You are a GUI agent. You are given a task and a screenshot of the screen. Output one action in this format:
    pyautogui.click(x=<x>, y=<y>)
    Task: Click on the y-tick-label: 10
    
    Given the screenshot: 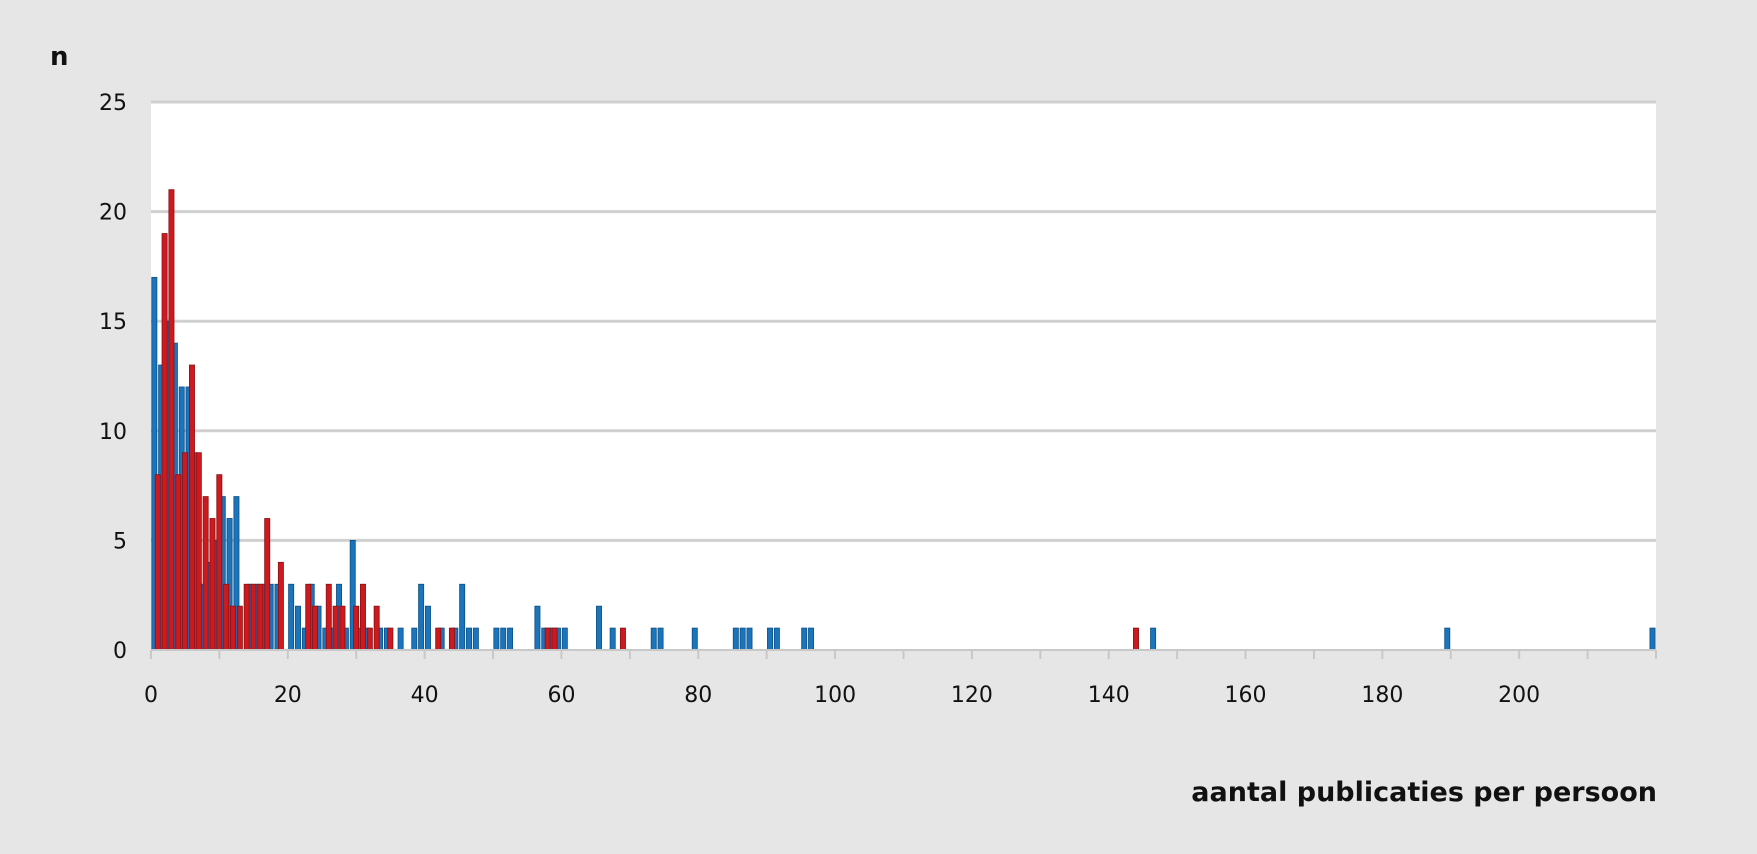 What is the action you would take?
    pyautogui.click(x=113, y=432)
    